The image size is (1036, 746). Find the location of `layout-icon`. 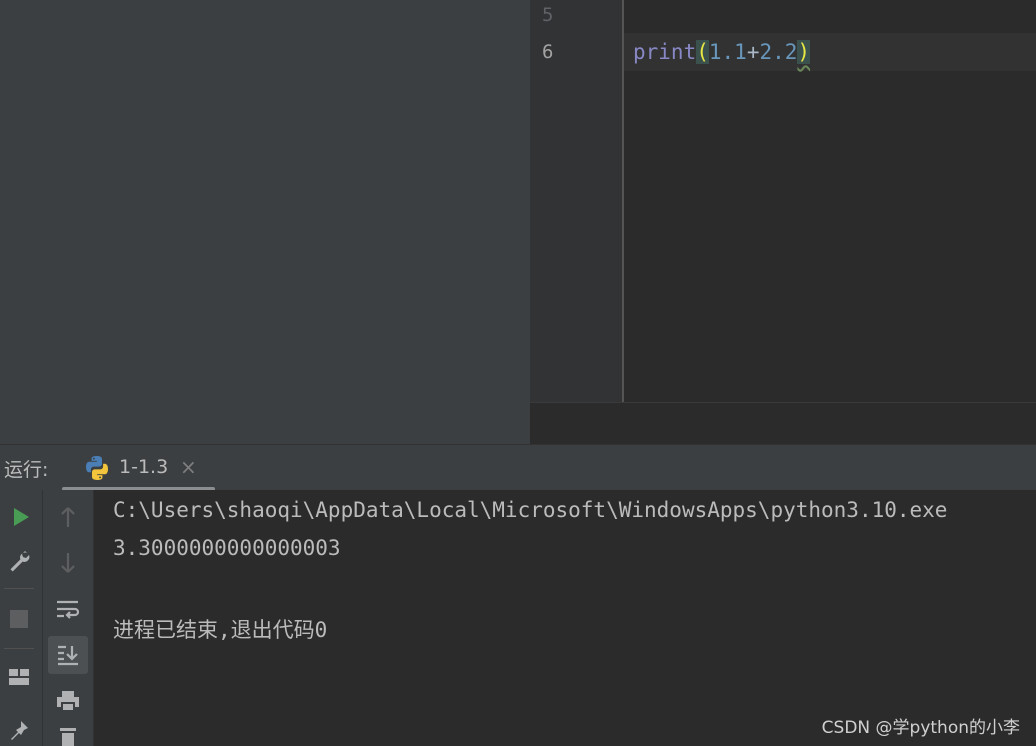

layout-icon is located at coordinates (19, 677).